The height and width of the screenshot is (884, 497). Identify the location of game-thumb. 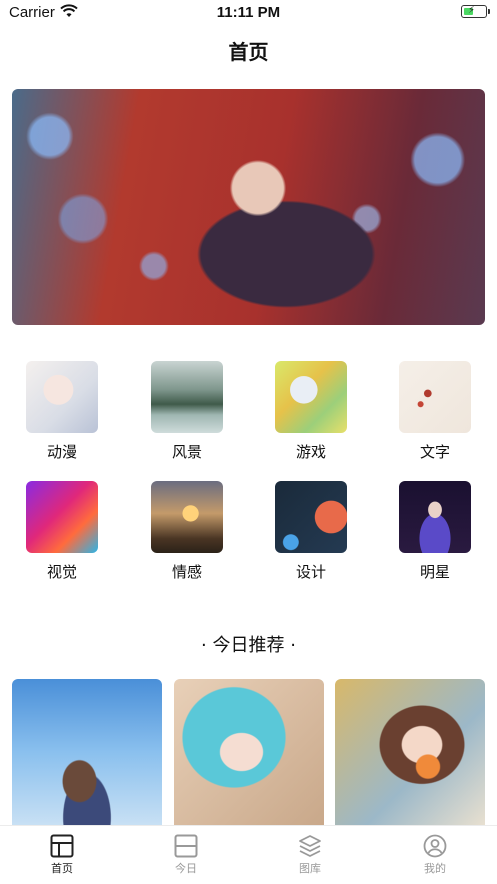
(311, 397).